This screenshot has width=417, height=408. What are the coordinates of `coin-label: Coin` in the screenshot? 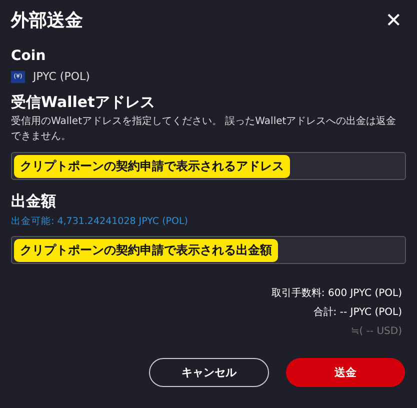 It's located at (29, 56).